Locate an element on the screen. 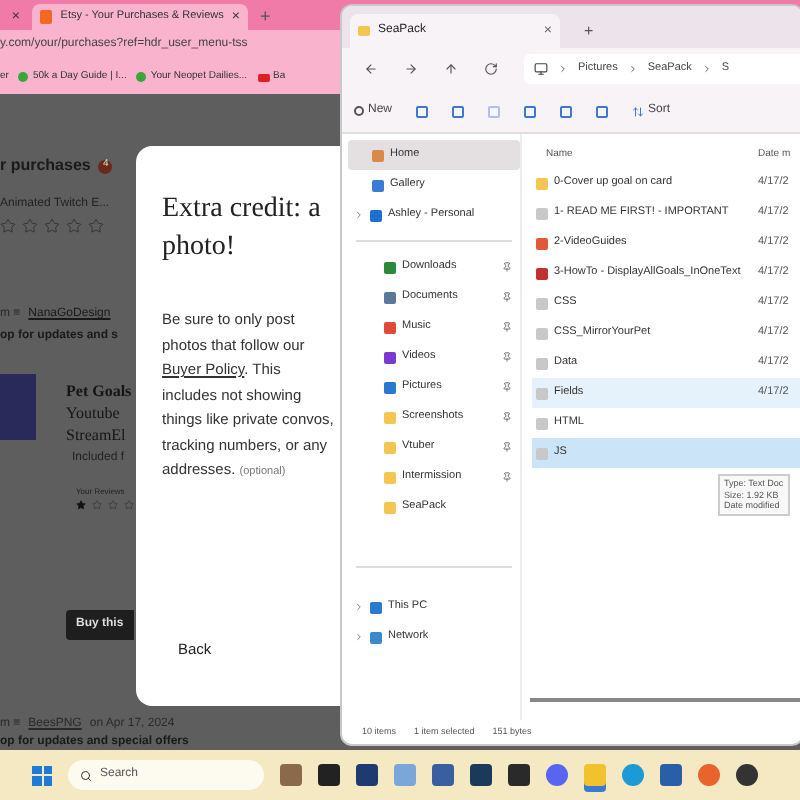 The height and width of the screenshot is (800, 800). sort-icon is located at coordinates (638, 111).